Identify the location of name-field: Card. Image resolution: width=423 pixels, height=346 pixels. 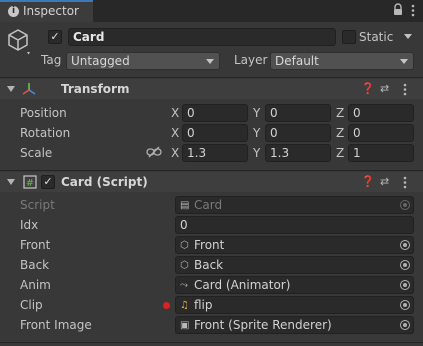
(202, 37).